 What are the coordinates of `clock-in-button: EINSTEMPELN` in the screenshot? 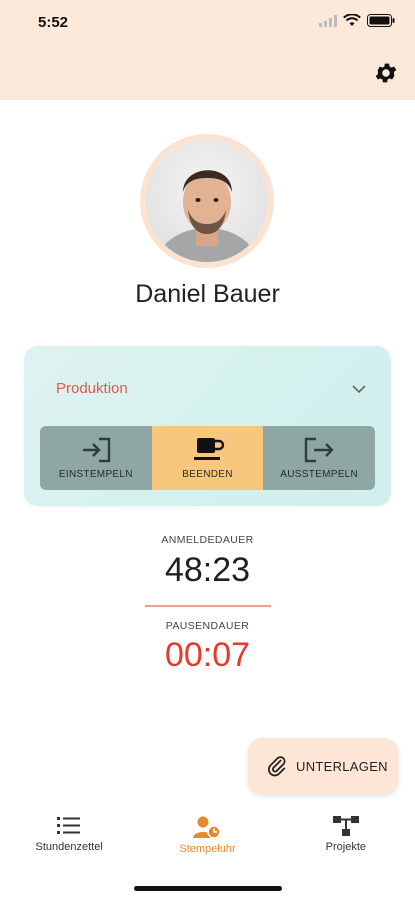 It's located at (96, 458).